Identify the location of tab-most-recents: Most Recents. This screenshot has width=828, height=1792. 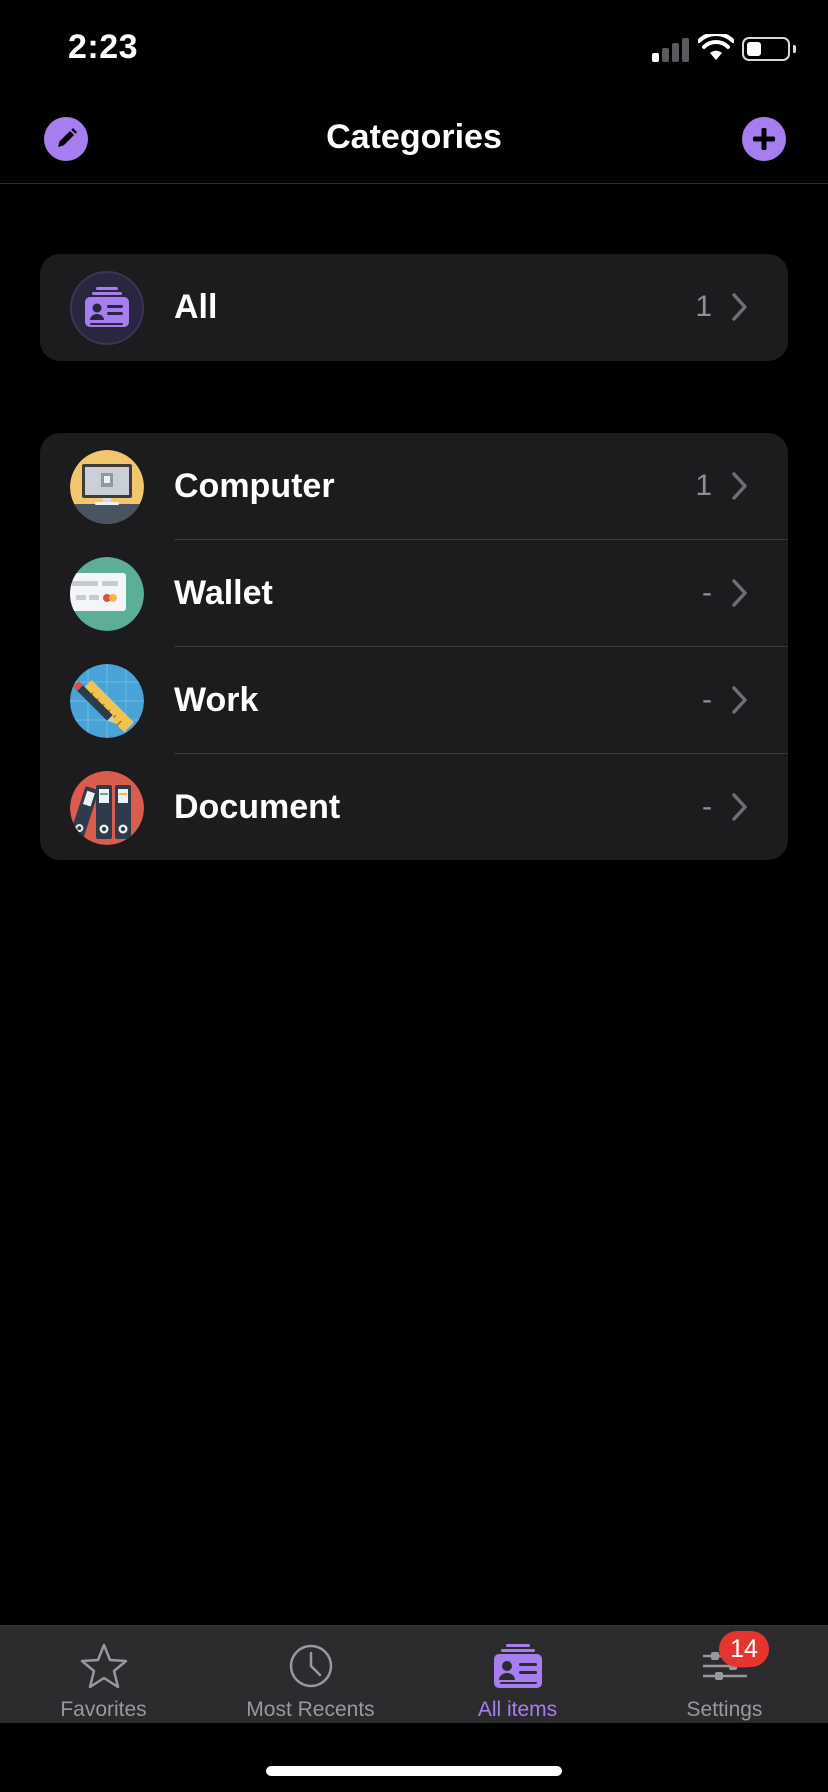
(310, 1675).